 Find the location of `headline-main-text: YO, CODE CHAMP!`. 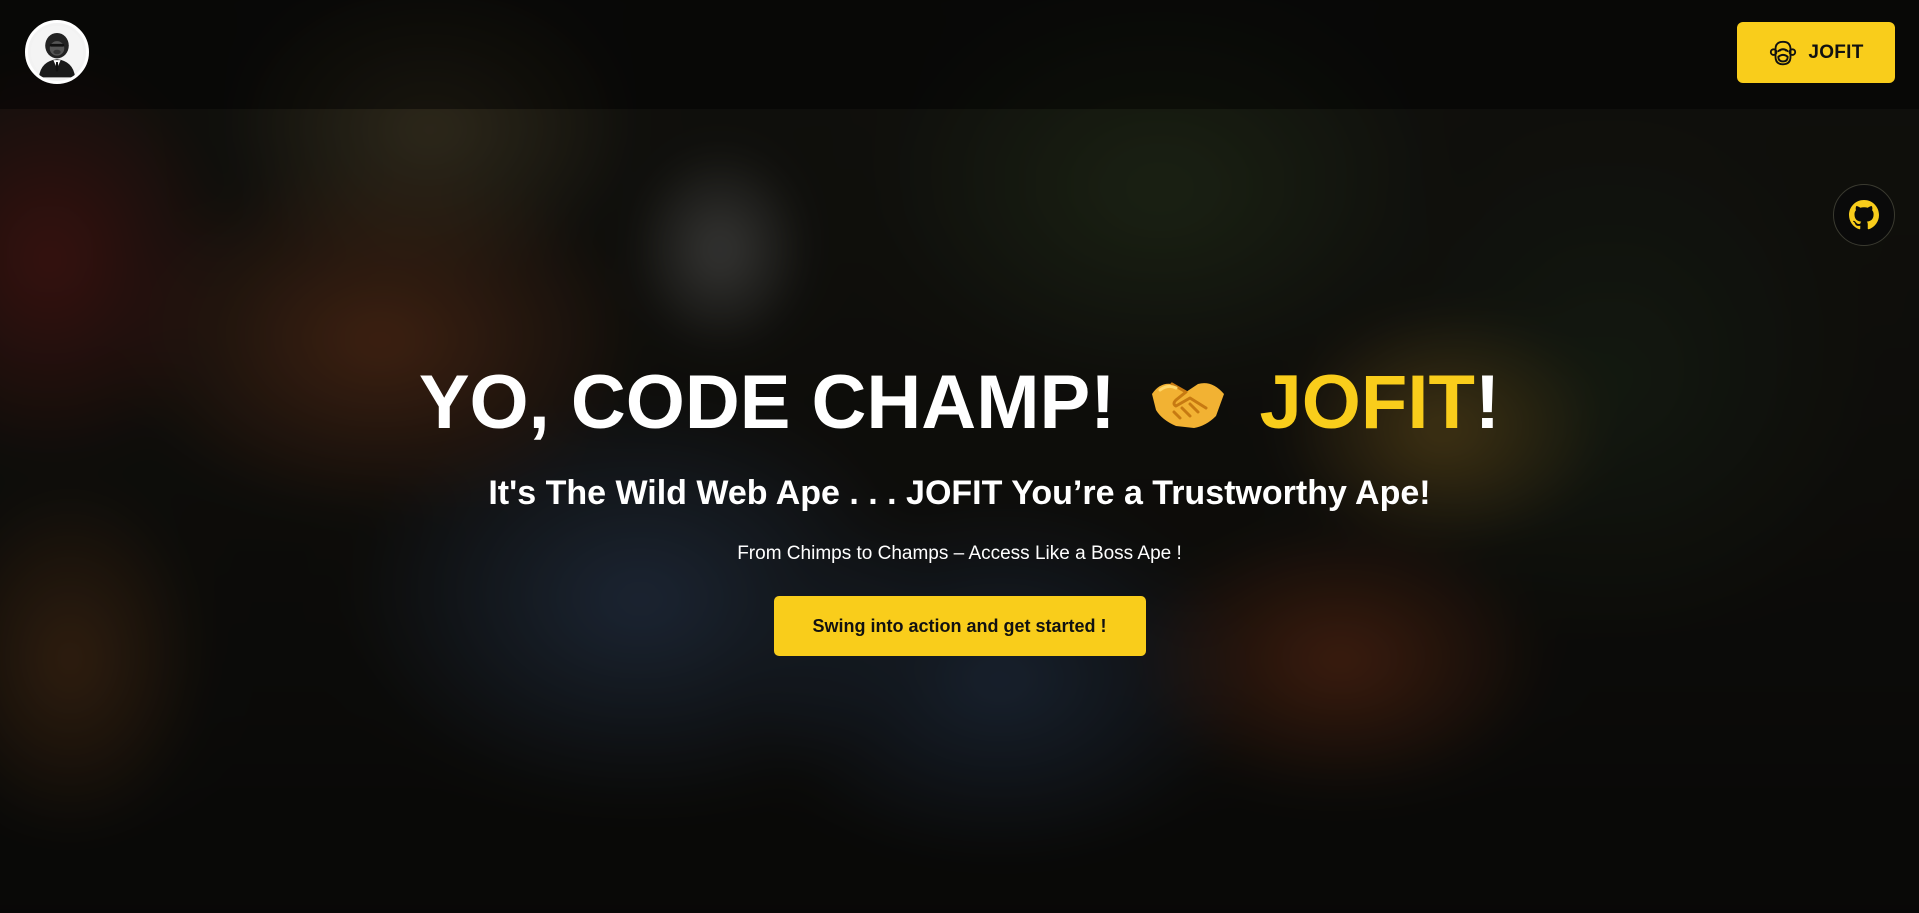

headline-main-text: YO, CODE CHAMP! is located at coordinates (767, 402).